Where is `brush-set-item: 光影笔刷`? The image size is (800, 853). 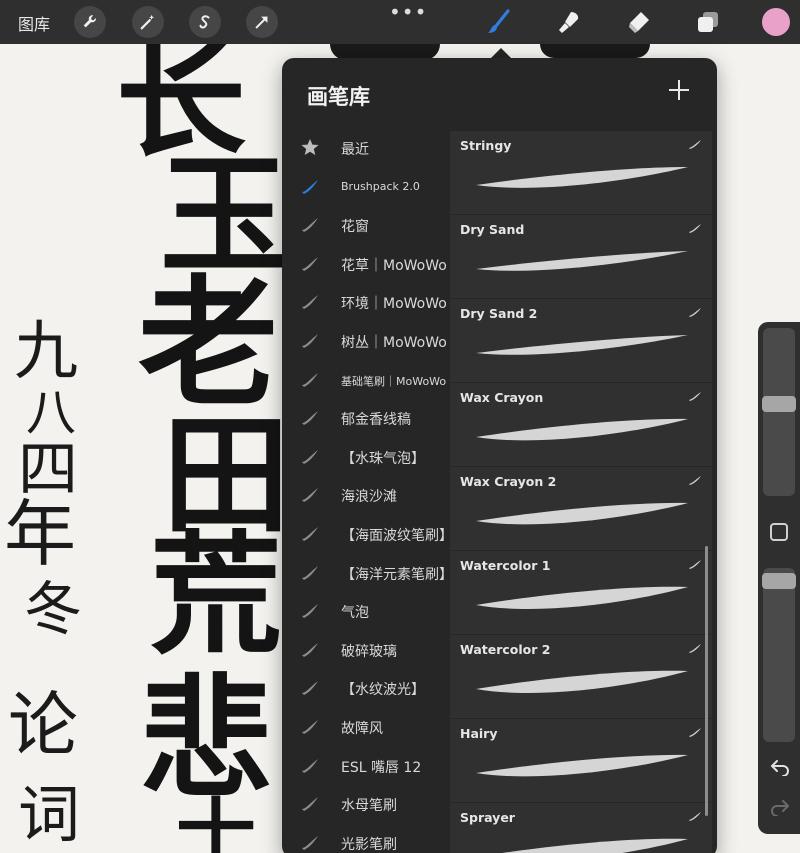
brush-set-item: 光影笔刷 is located at coordinates (366, 838).